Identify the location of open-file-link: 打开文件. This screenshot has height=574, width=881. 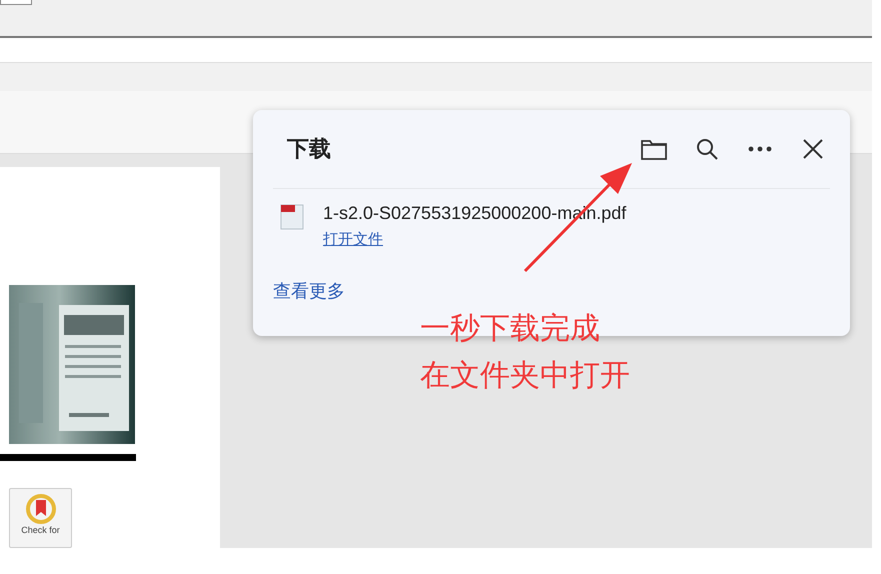
(353, 239).